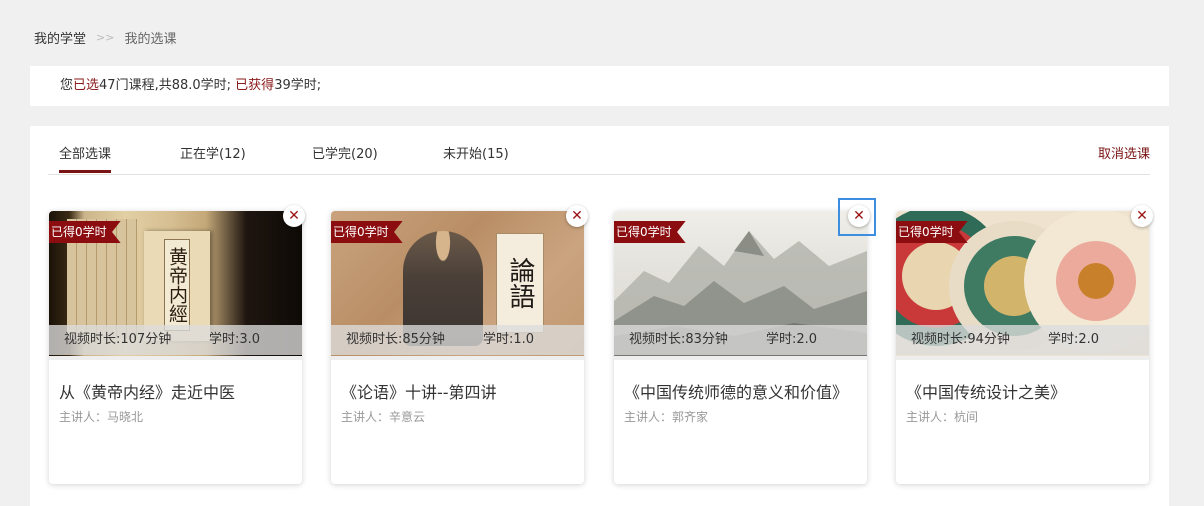 Image resolution: width=1204 pixels, height=506 pixels. Describe the element at coordinates (383, 417) in the screenshot. I see `course-lecturer: 主讲人：辛意云` at that location.